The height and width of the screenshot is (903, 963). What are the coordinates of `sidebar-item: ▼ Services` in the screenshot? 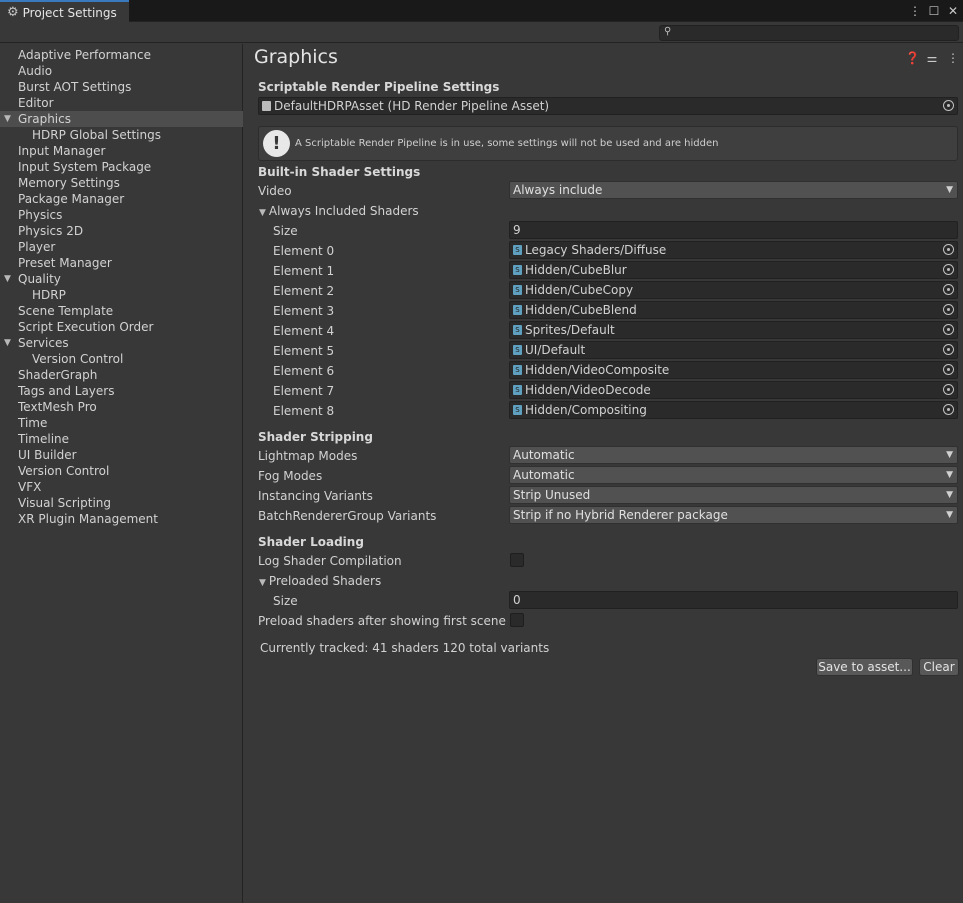 It's located at (121, 343).